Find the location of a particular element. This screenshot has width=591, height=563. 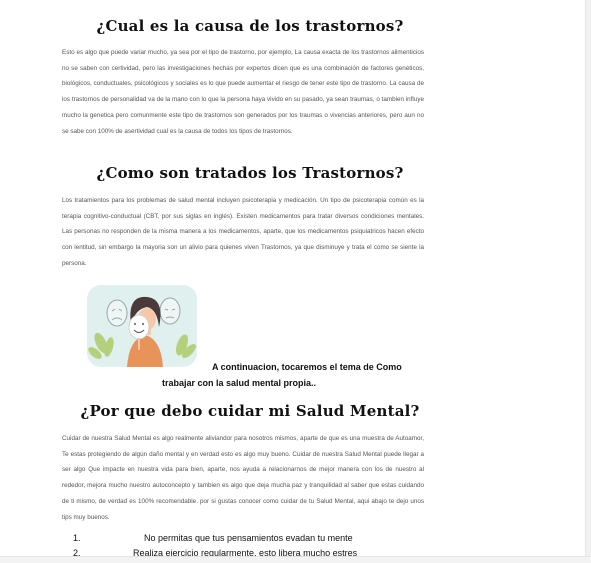

heading-cuidado: ¿Por que debo cuidar mi Salud Mental? is located at coordinates (250, 411).